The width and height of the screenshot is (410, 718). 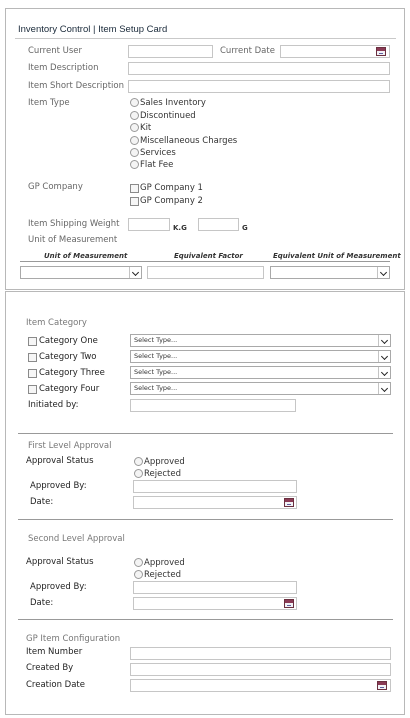 What do you see at coordinates (260, 653) in the screenshot?
I see `item-number-input` at bounding box center [260, 653].